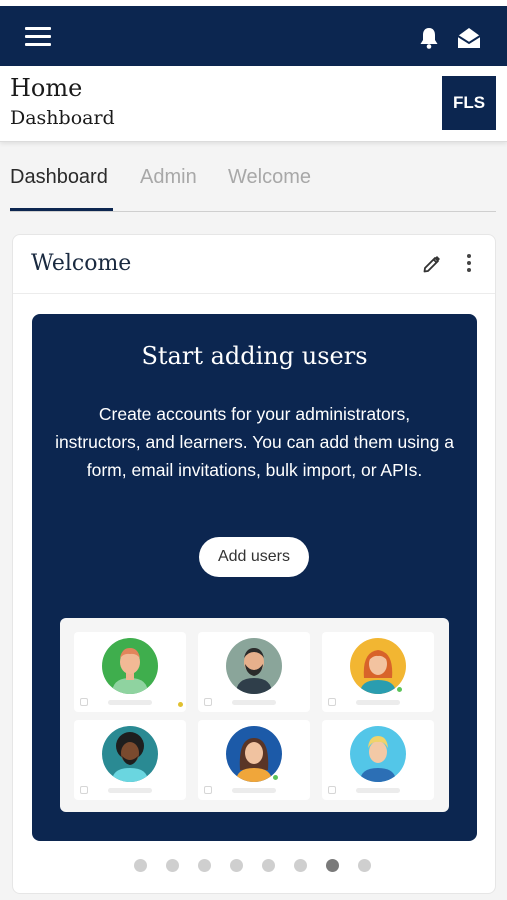 The width and height of the screenshot is (507, 900). I want to click on add-users-button: Add users, so click(254, 557).